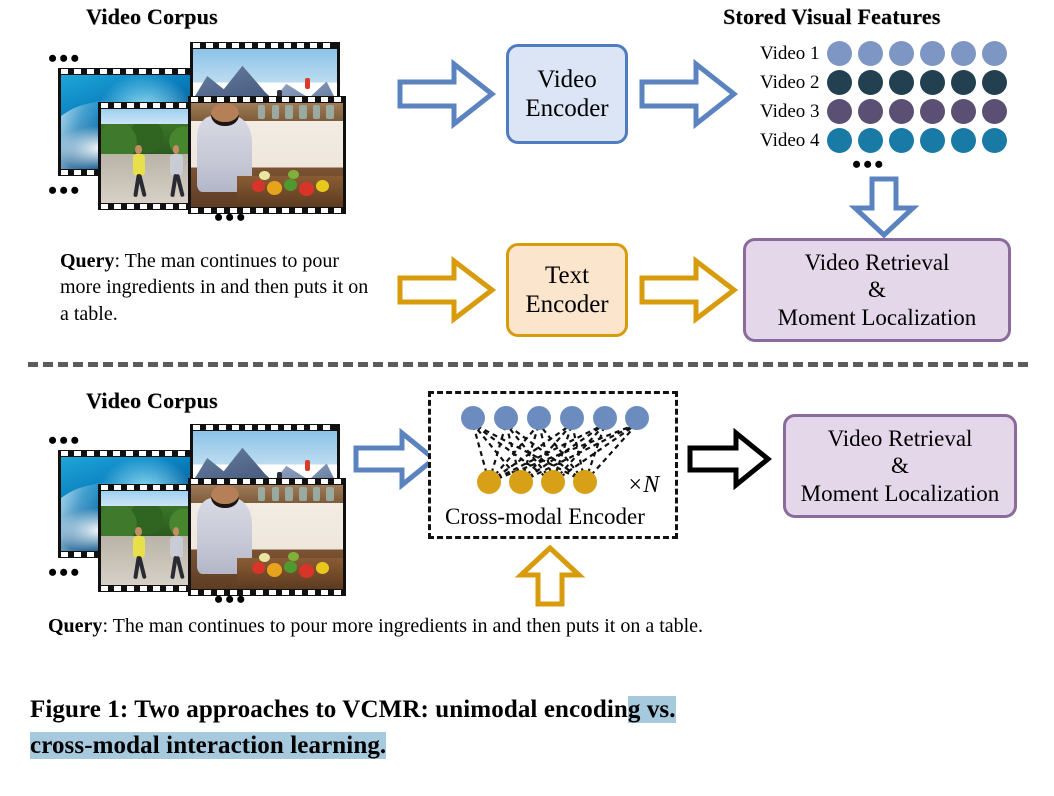  I want to click on video-encoder-box: Video Encoder, so click(567, 94).